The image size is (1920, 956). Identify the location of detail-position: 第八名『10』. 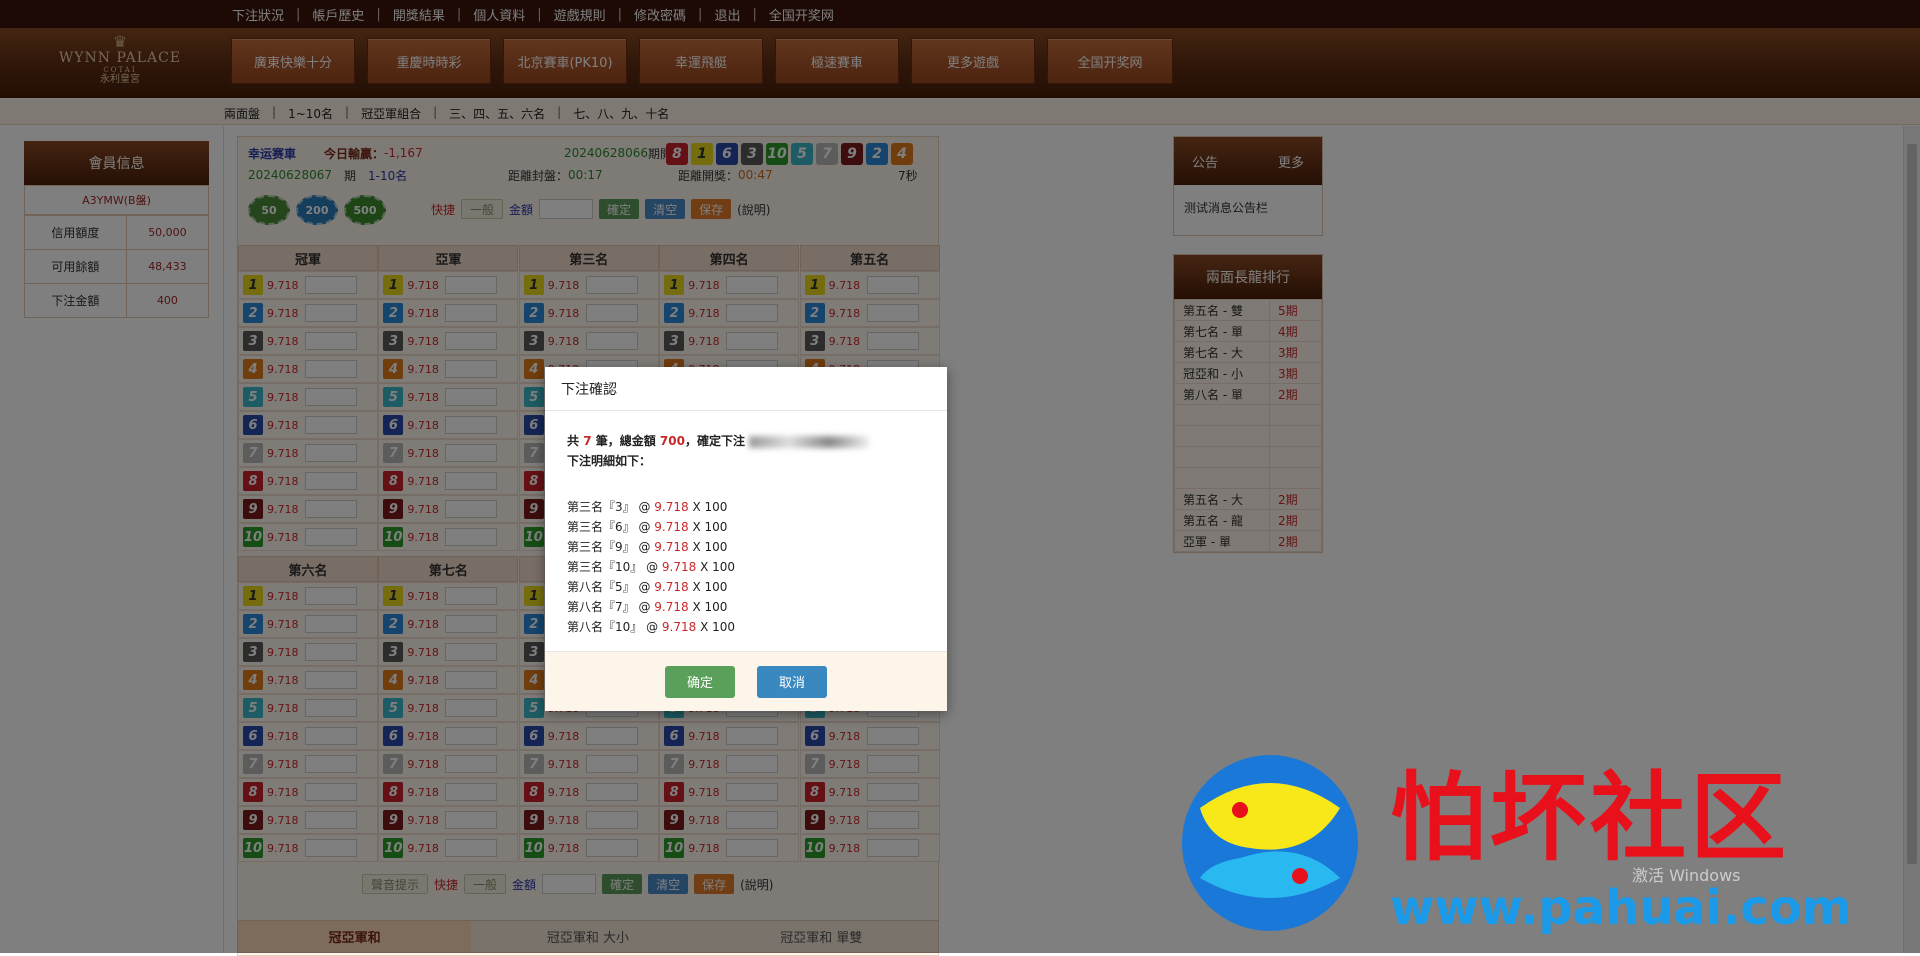
(605, 627).